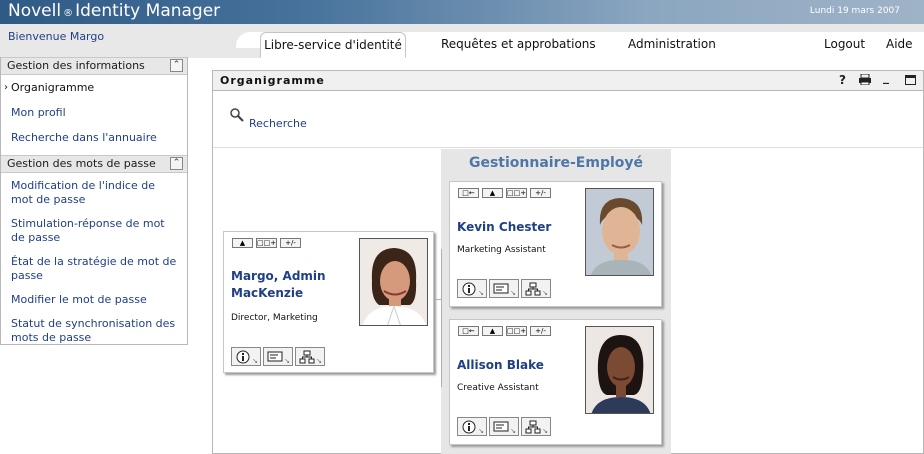 The height and width of the screenshot is (454, 924). What do you see at coordinates (76, 65) in the screenshot?
I see `sidebar-section-title: Gestion des informations` at bounding box center [76, 65].